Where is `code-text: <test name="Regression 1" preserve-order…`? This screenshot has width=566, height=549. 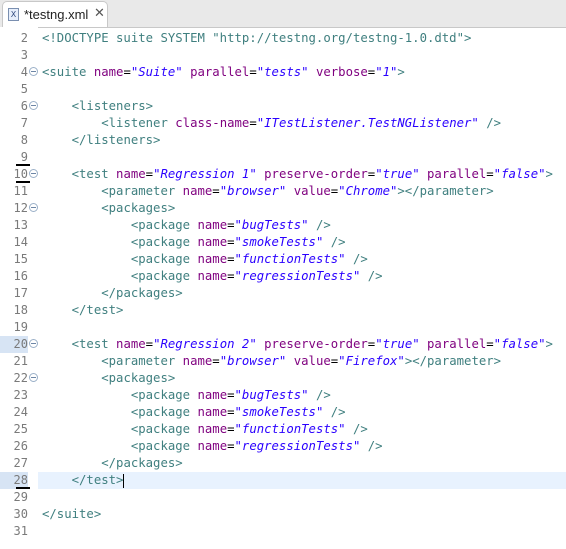 code-text: <test name="Regression 1" preserve-order… is located at coordinates (297, 174).